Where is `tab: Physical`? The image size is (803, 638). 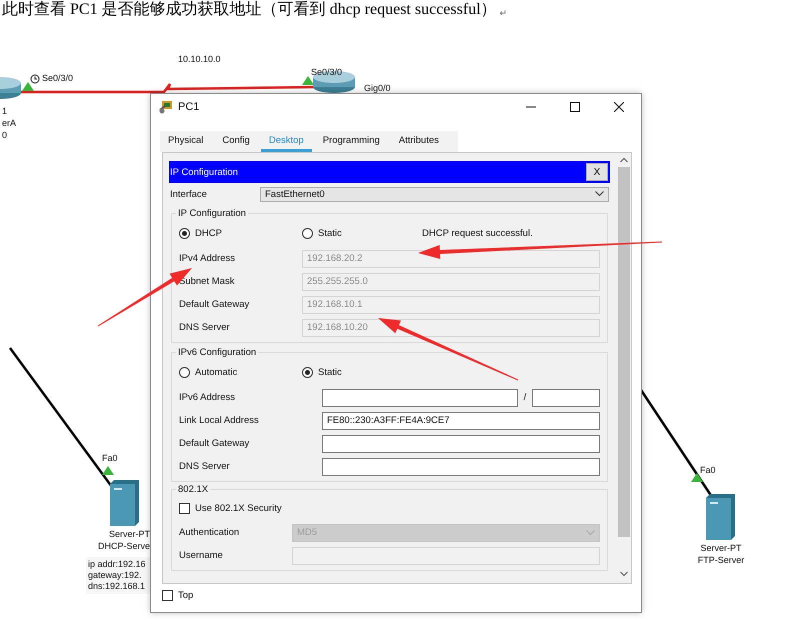 tab: Physical is located at coordinates (186, 141).